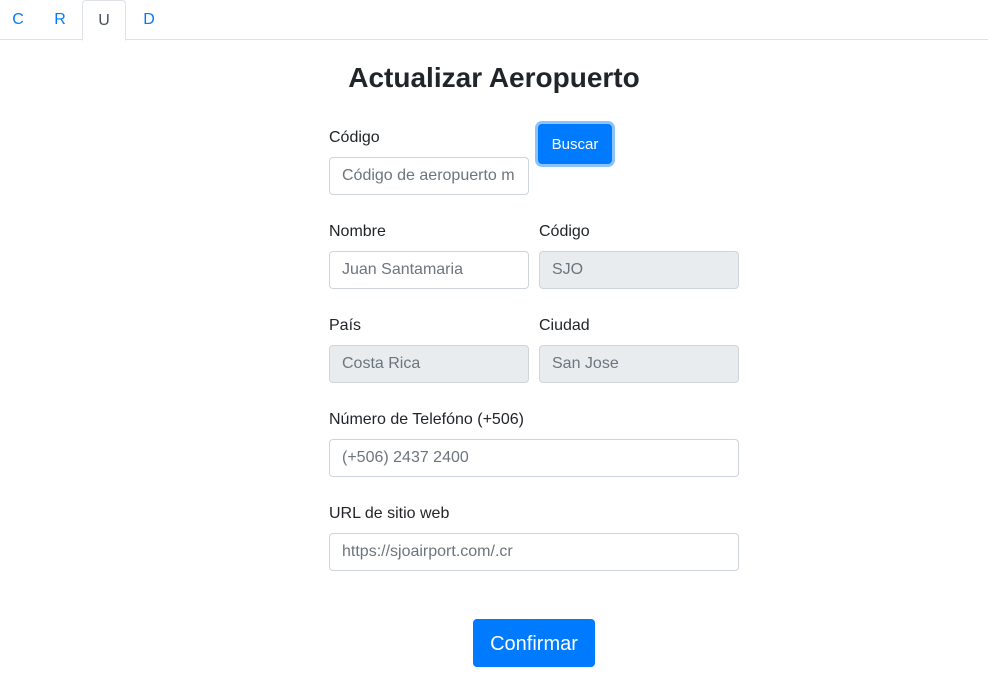  I want to click on page-title: Actualizar Aeropuerto, so click(494, 77).